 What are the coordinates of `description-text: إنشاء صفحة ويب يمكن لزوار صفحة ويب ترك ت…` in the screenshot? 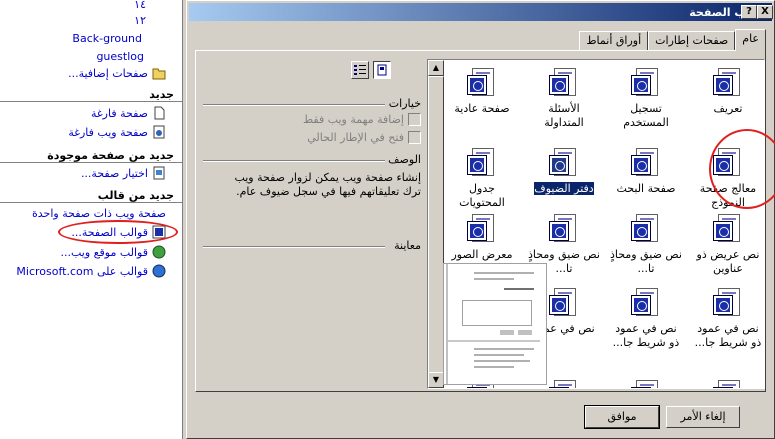 It's located at (327, 184).